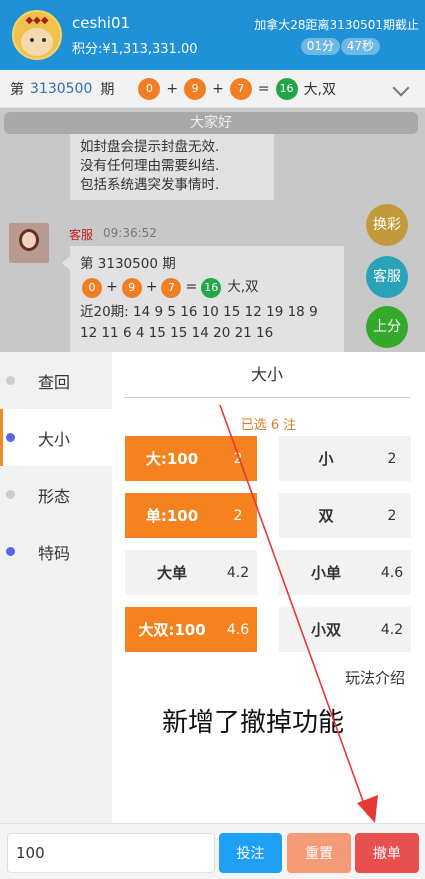 The image size is (425, 879). What do you see at coordinates (267, 380) in the screenshot?
I see `play-type-title: 大小` at bounding box center [267, 380].